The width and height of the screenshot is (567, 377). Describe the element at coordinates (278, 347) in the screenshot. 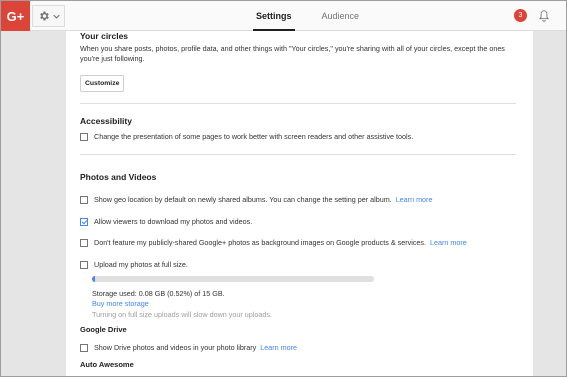

I see `drive-learn-more-link: Learn more` at that location.